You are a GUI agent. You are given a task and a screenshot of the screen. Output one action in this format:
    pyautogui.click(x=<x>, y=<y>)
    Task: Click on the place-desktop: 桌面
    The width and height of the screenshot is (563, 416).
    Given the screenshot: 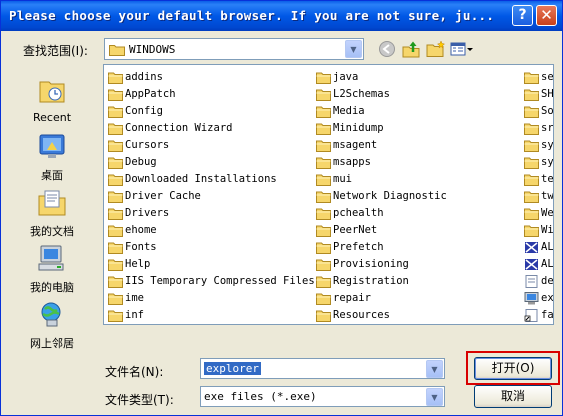 What is the action you would take?
    pyautogui.click(x=52, y=157)
    